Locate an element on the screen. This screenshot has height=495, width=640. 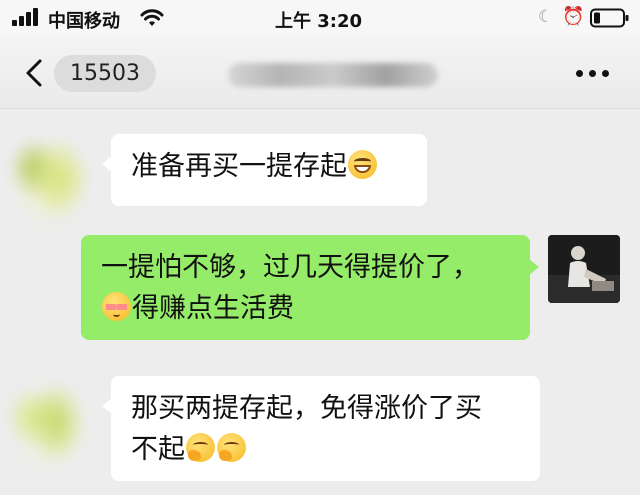
shy-face-icon is located at coordinates (116, 306).